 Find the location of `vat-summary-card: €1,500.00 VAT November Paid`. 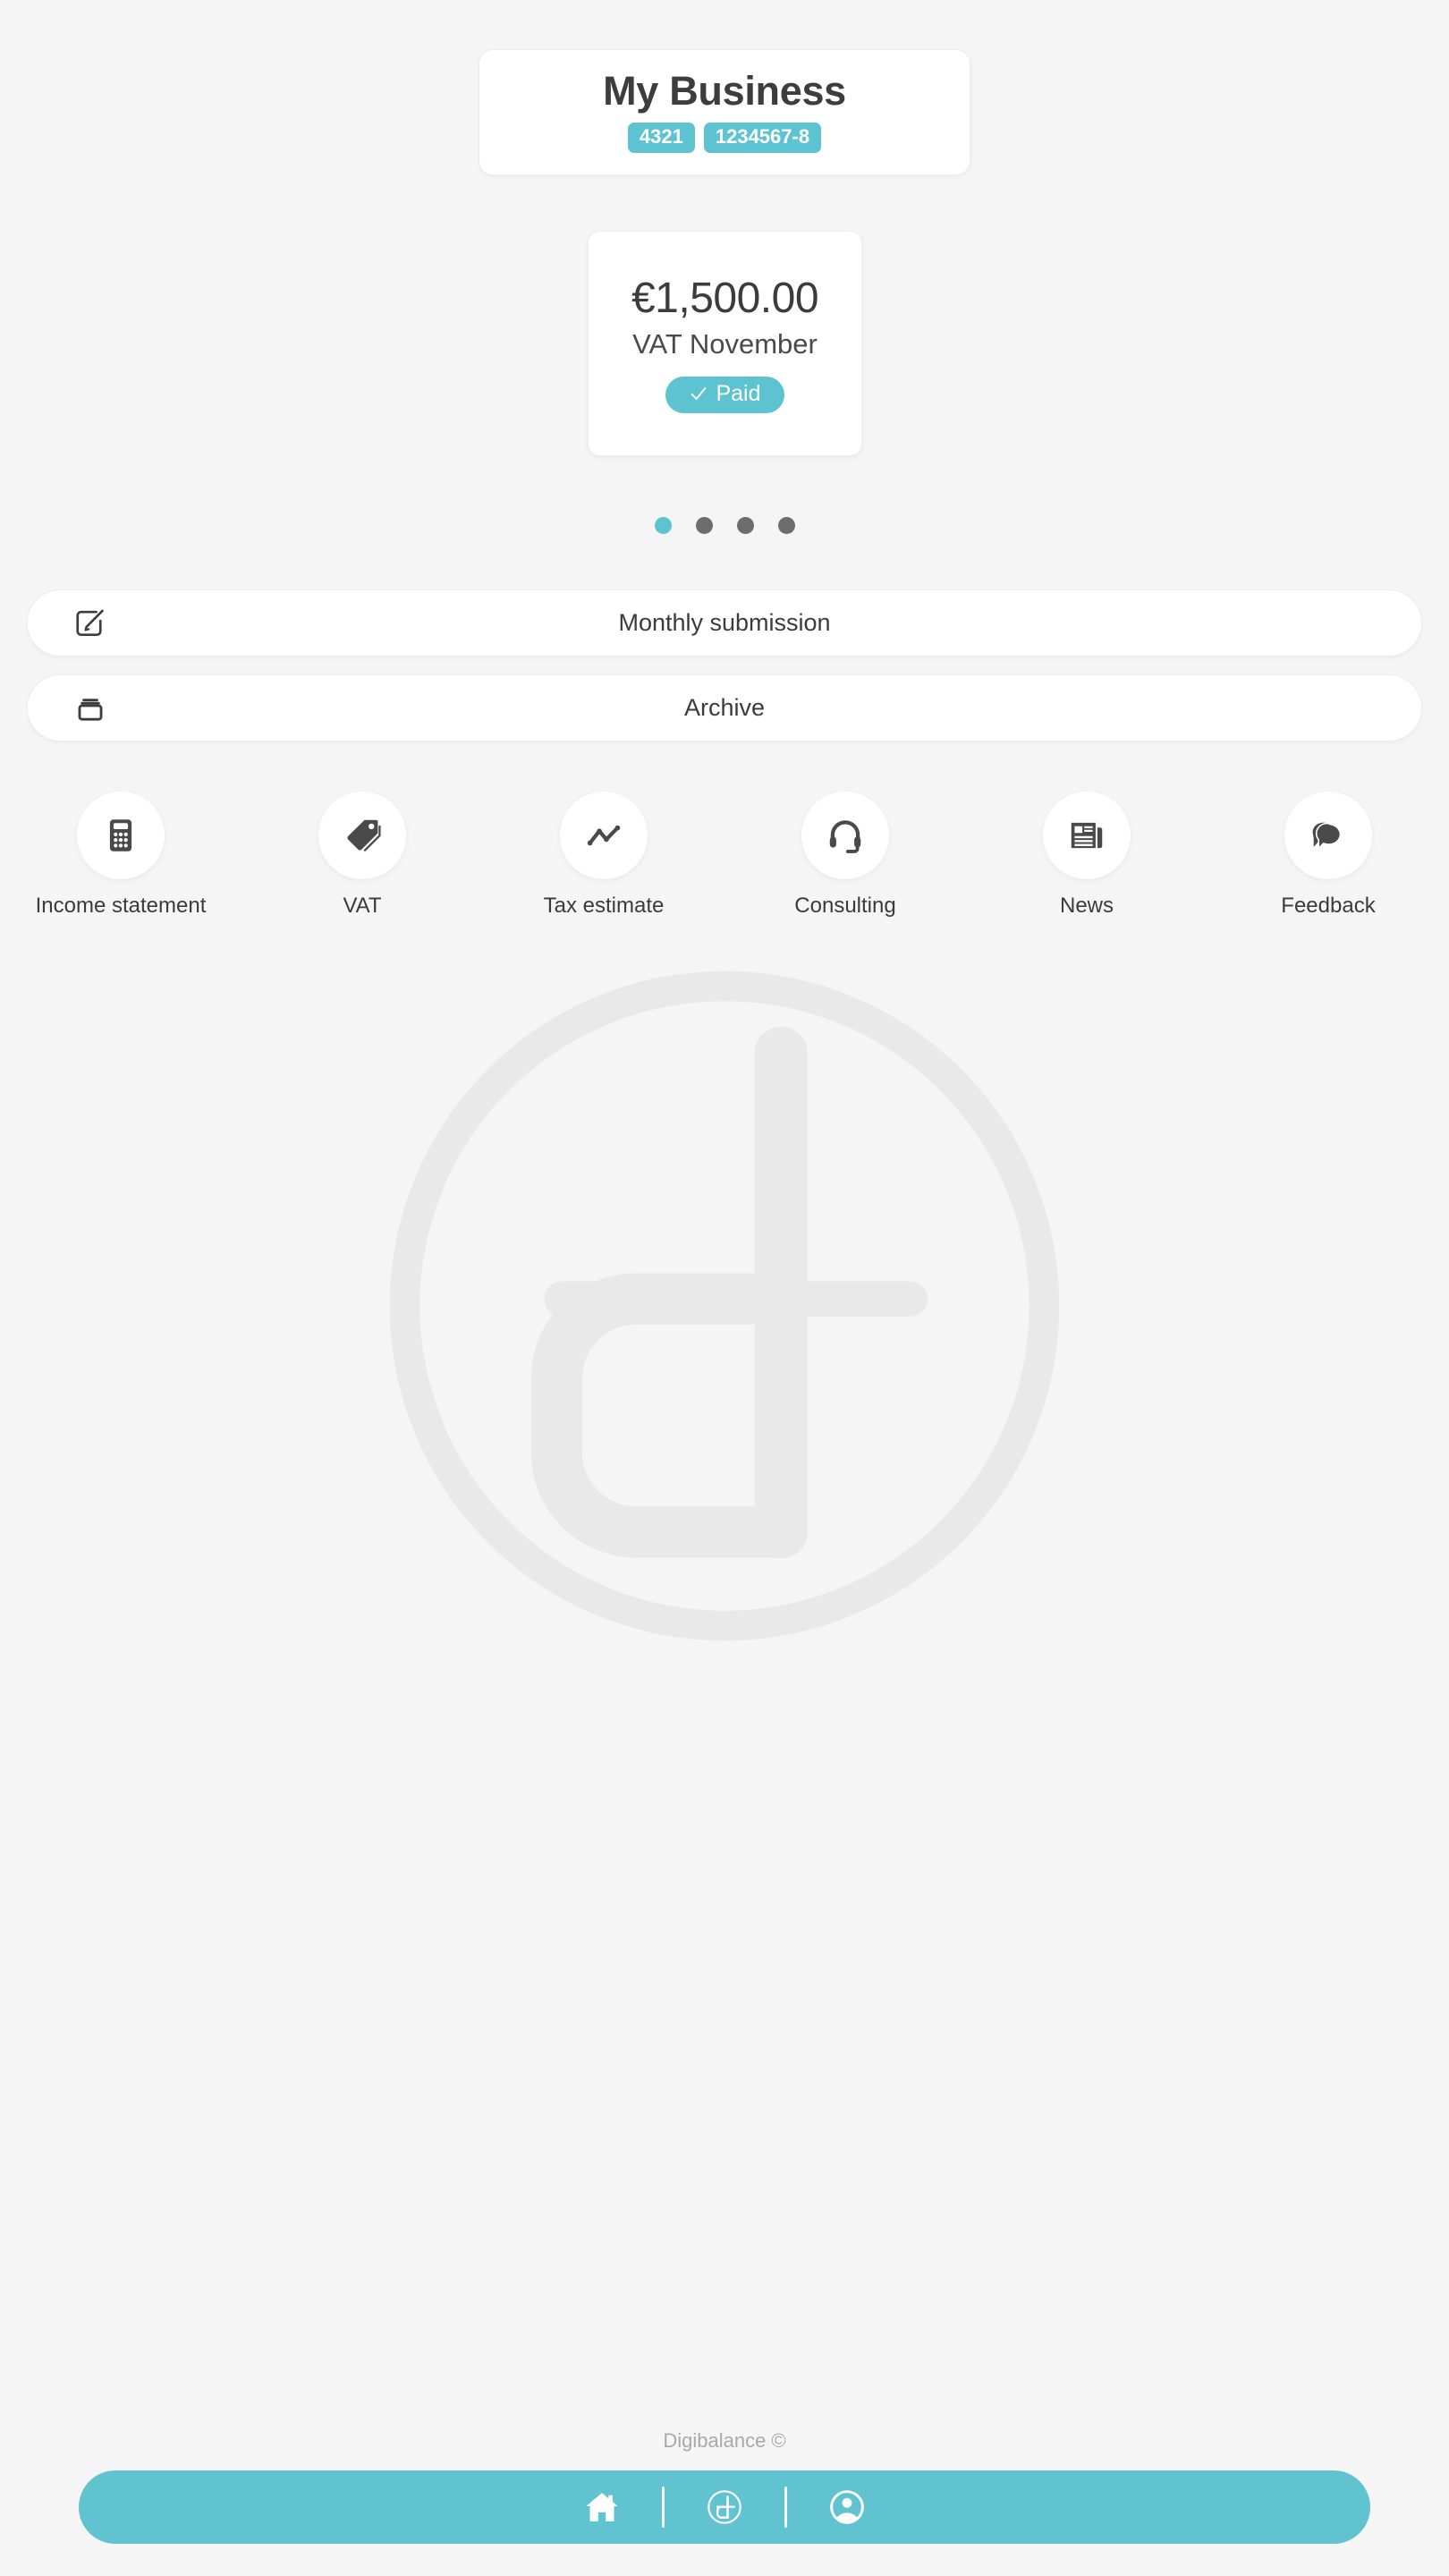

vat-summary-card: €1,500.00 VAT November Paid is located at coordinates (725, 343).